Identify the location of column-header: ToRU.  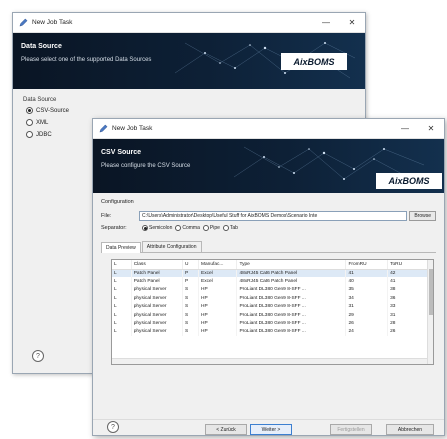
(410, 265).